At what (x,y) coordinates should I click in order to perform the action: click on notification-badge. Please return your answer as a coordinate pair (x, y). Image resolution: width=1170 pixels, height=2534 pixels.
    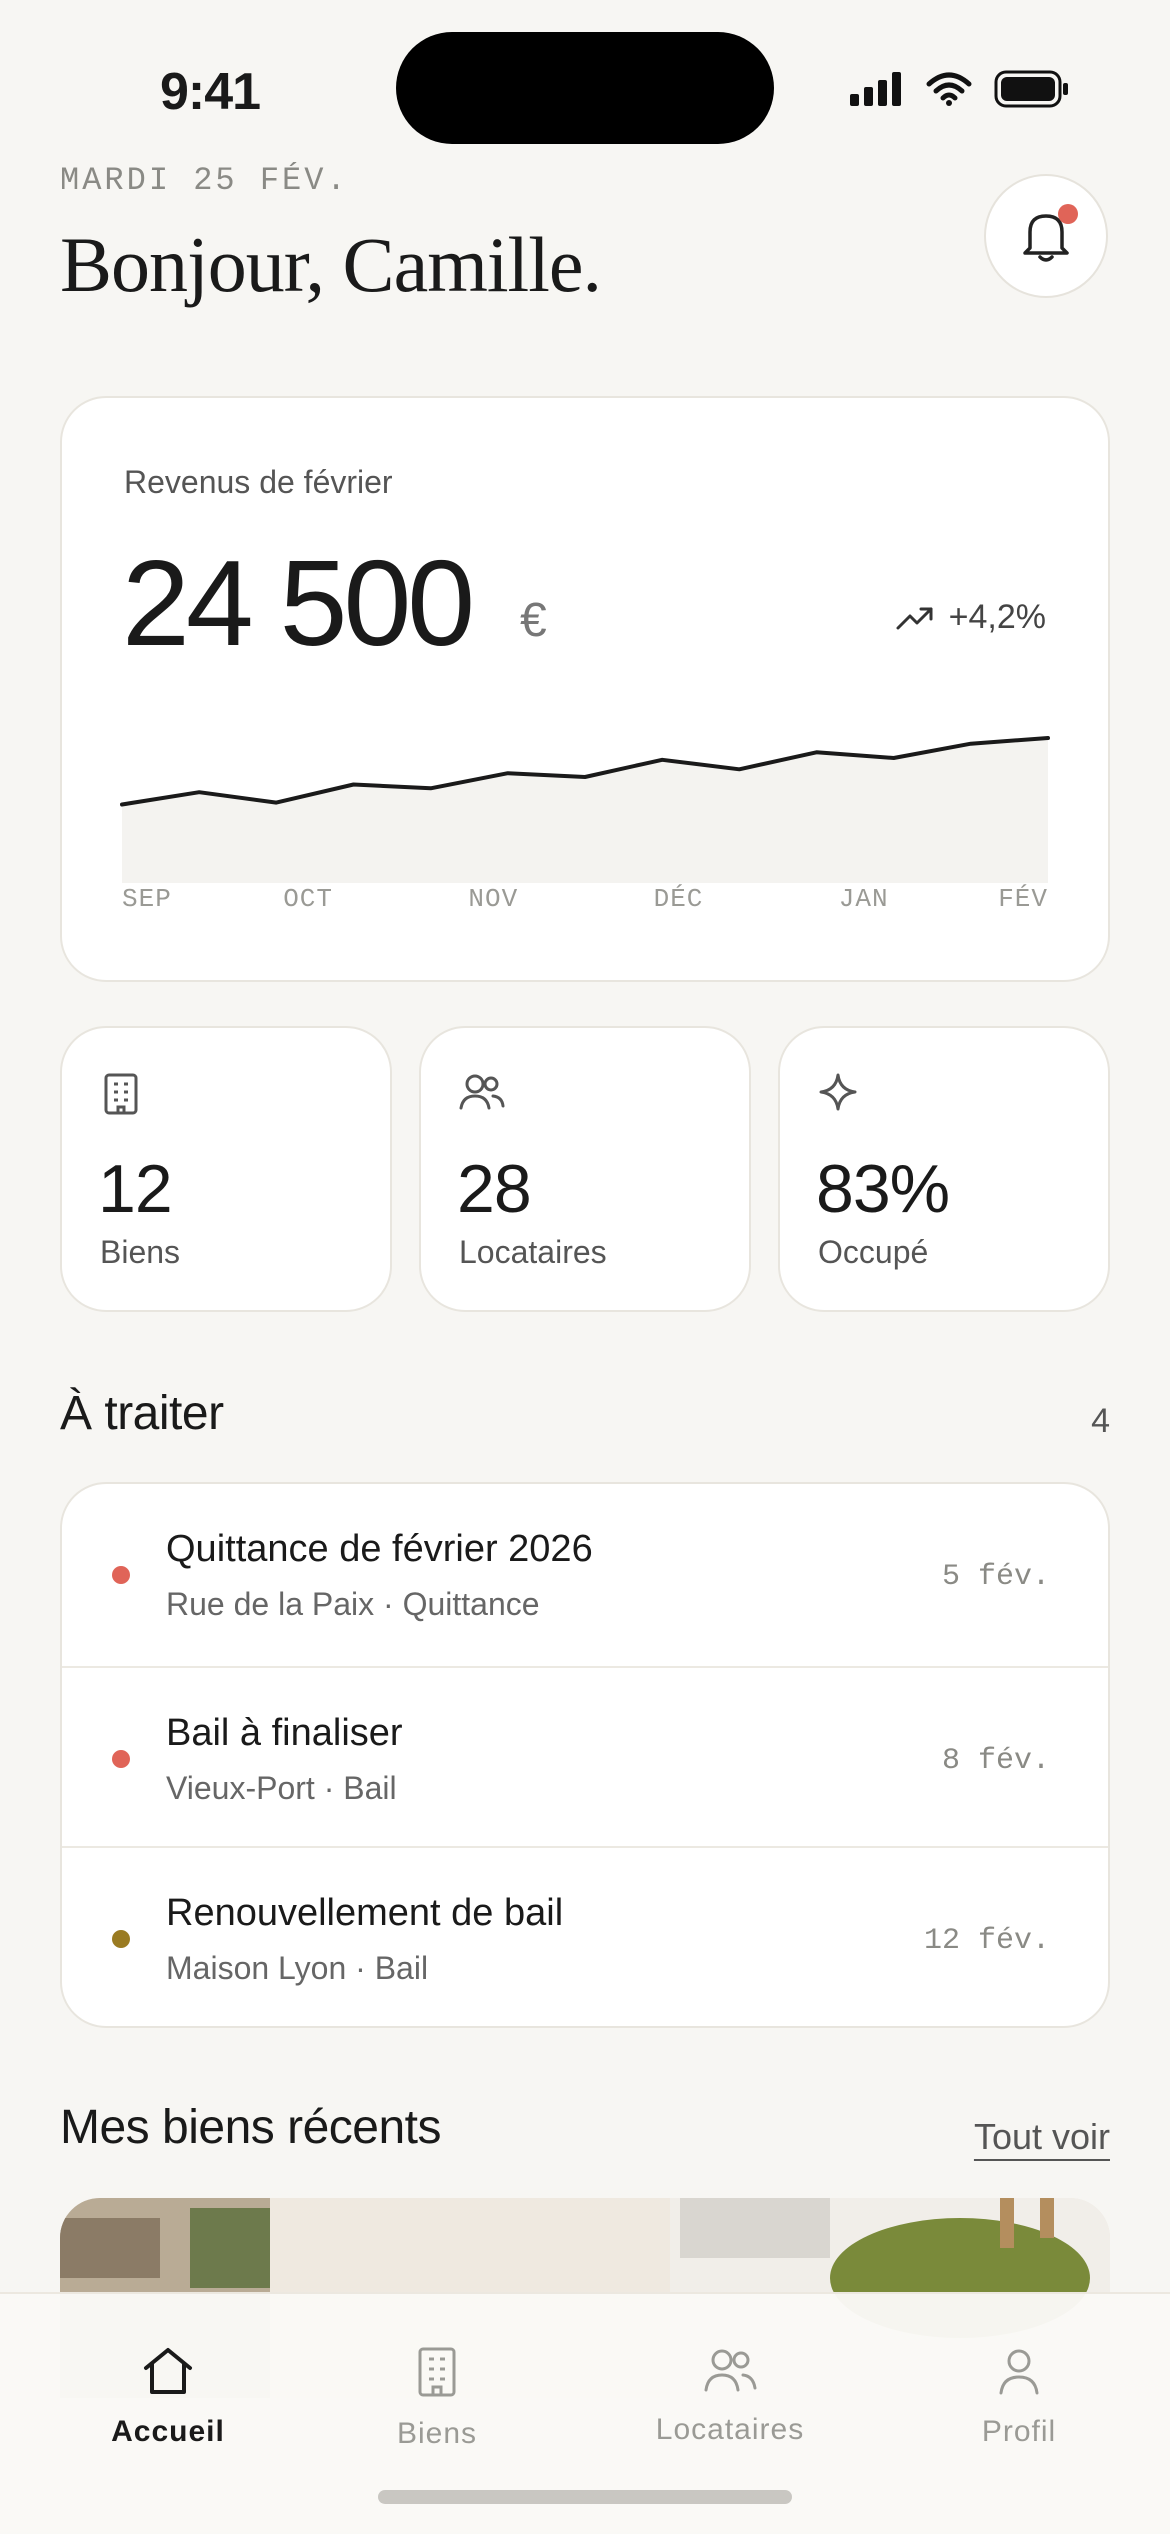
    Looking at the image, I should click on (1068, 214).